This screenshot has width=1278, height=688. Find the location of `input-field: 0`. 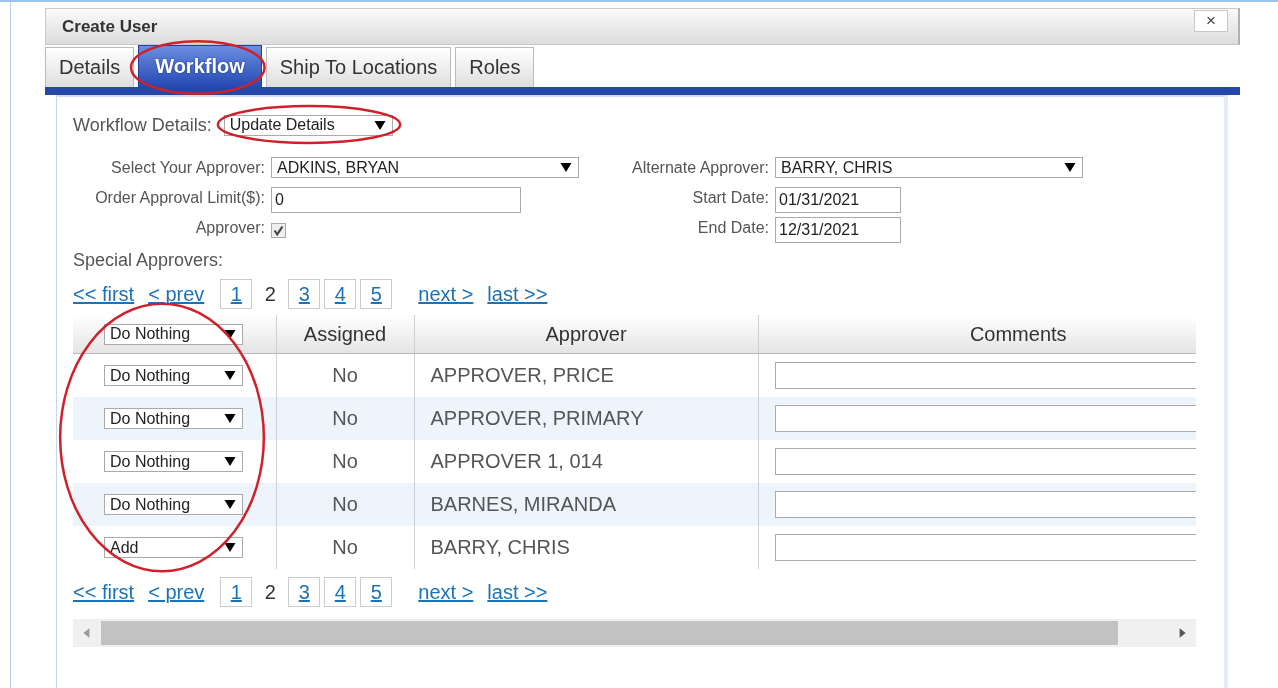

input-field: 0 is located at coordinates (396, 200).